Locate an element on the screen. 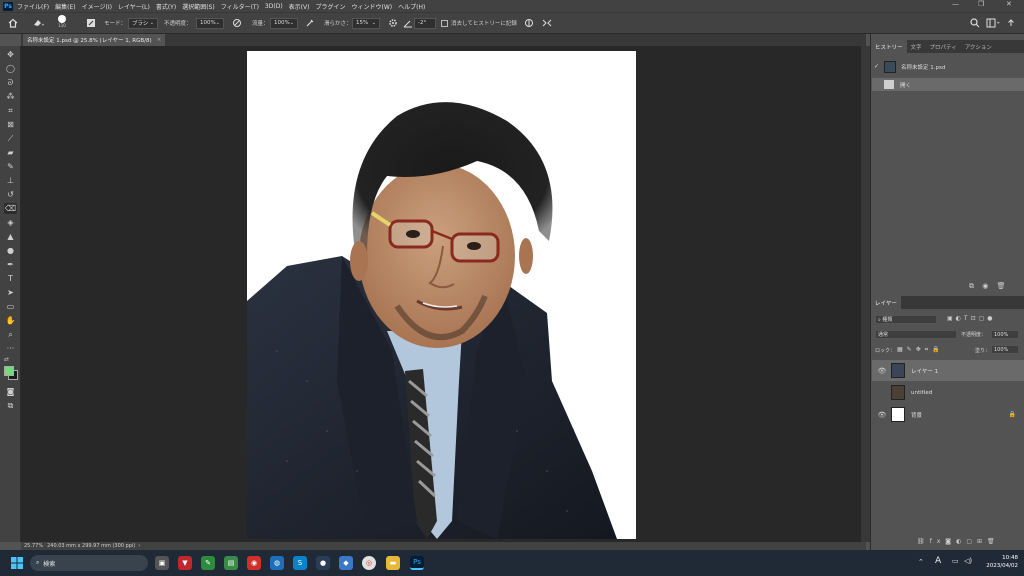 Image resolution: width=1024 pixels, height=576 pixels. menu-type: 書式(Y) is located at coordinates (166, 6).